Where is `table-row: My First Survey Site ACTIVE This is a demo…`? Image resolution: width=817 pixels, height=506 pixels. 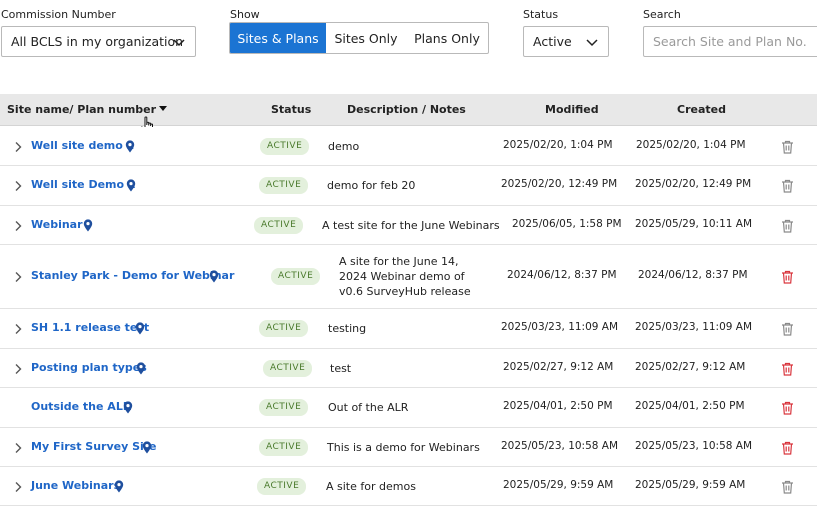
table-row: My First Survey Site ACTIVE This is a demo… is located at coordinates (408, 447).